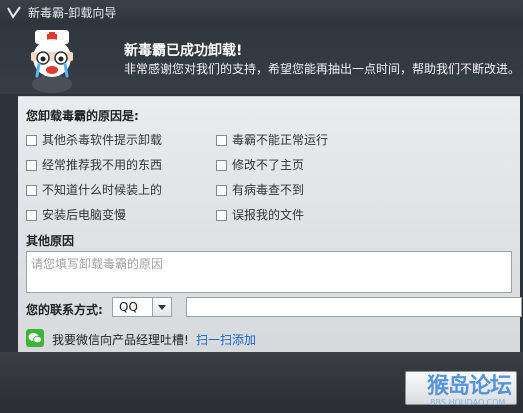 This screenshot has height=413, width=523. What do you see at coordinates (354, 307) in the screenshot?
I see `contact-input` at bounding box center [354, 307].